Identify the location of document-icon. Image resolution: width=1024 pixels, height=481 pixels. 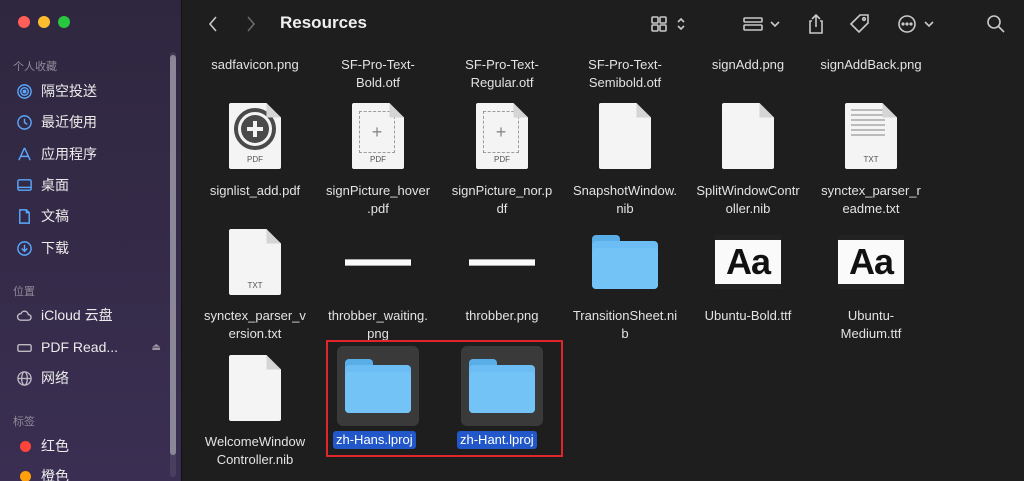
(24, 216).